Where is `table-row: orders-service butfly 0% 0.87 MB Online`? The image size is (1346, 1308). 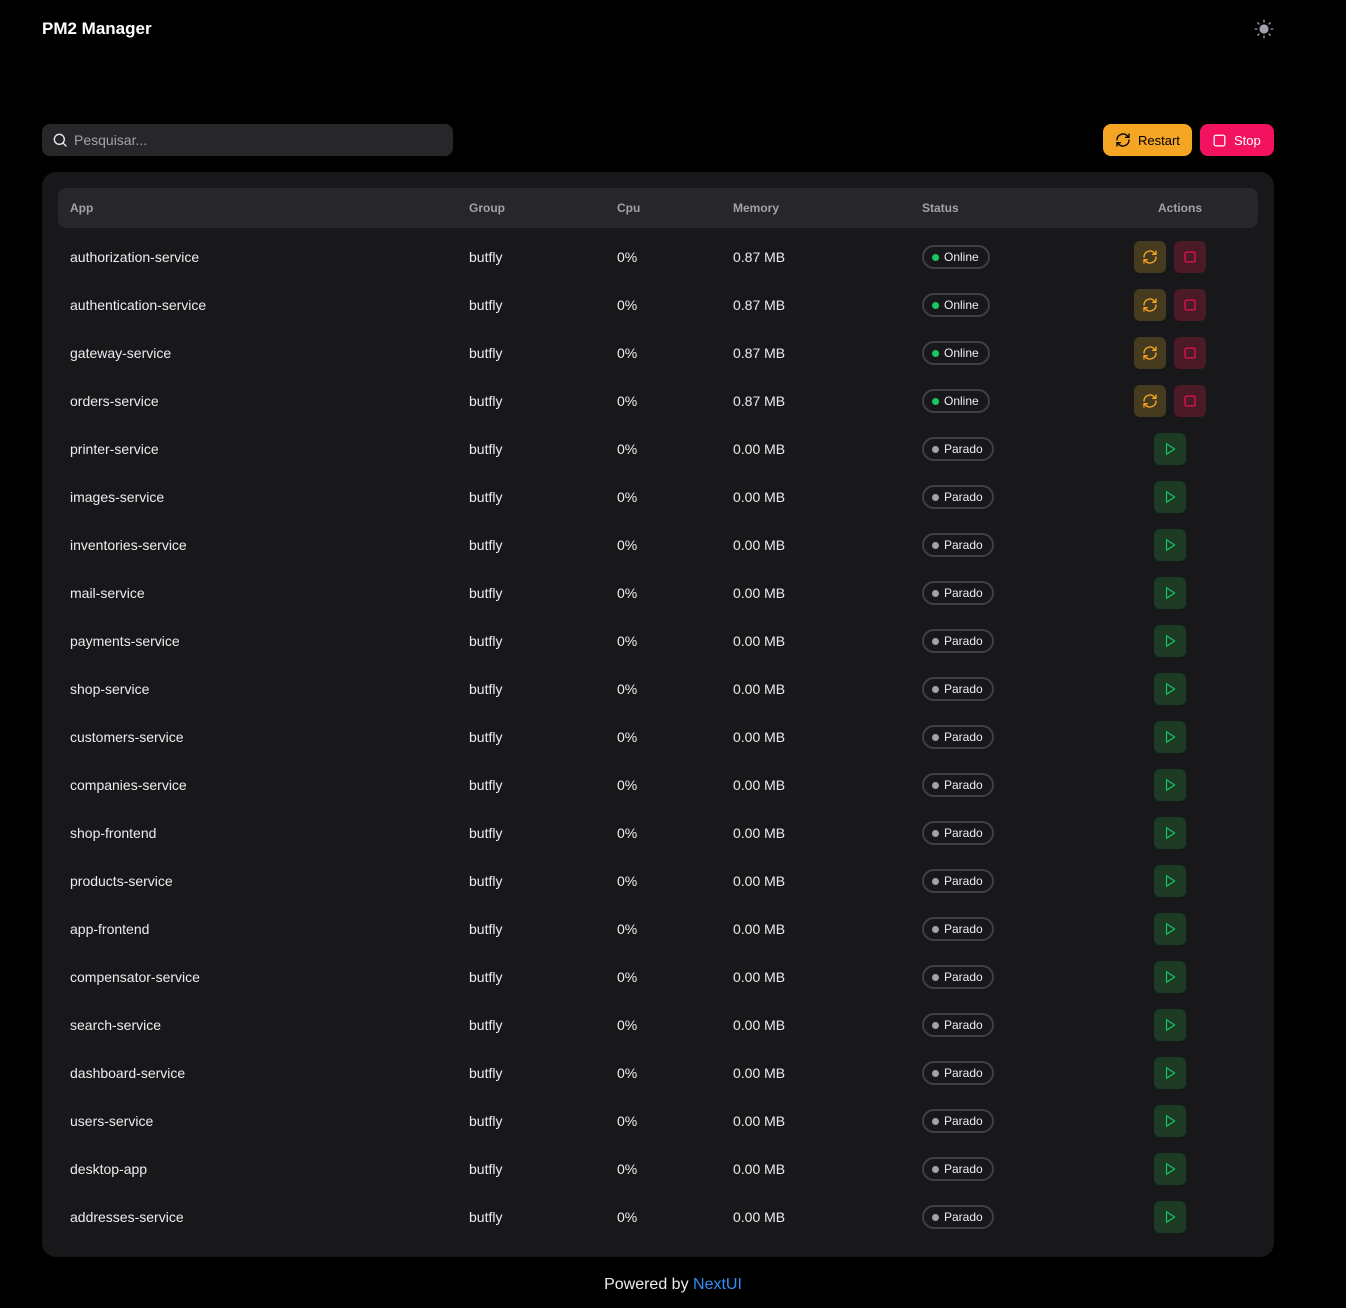
table-row: orders-service butfly 0% 0.87 MB Online is located at coordinates (658, 401).